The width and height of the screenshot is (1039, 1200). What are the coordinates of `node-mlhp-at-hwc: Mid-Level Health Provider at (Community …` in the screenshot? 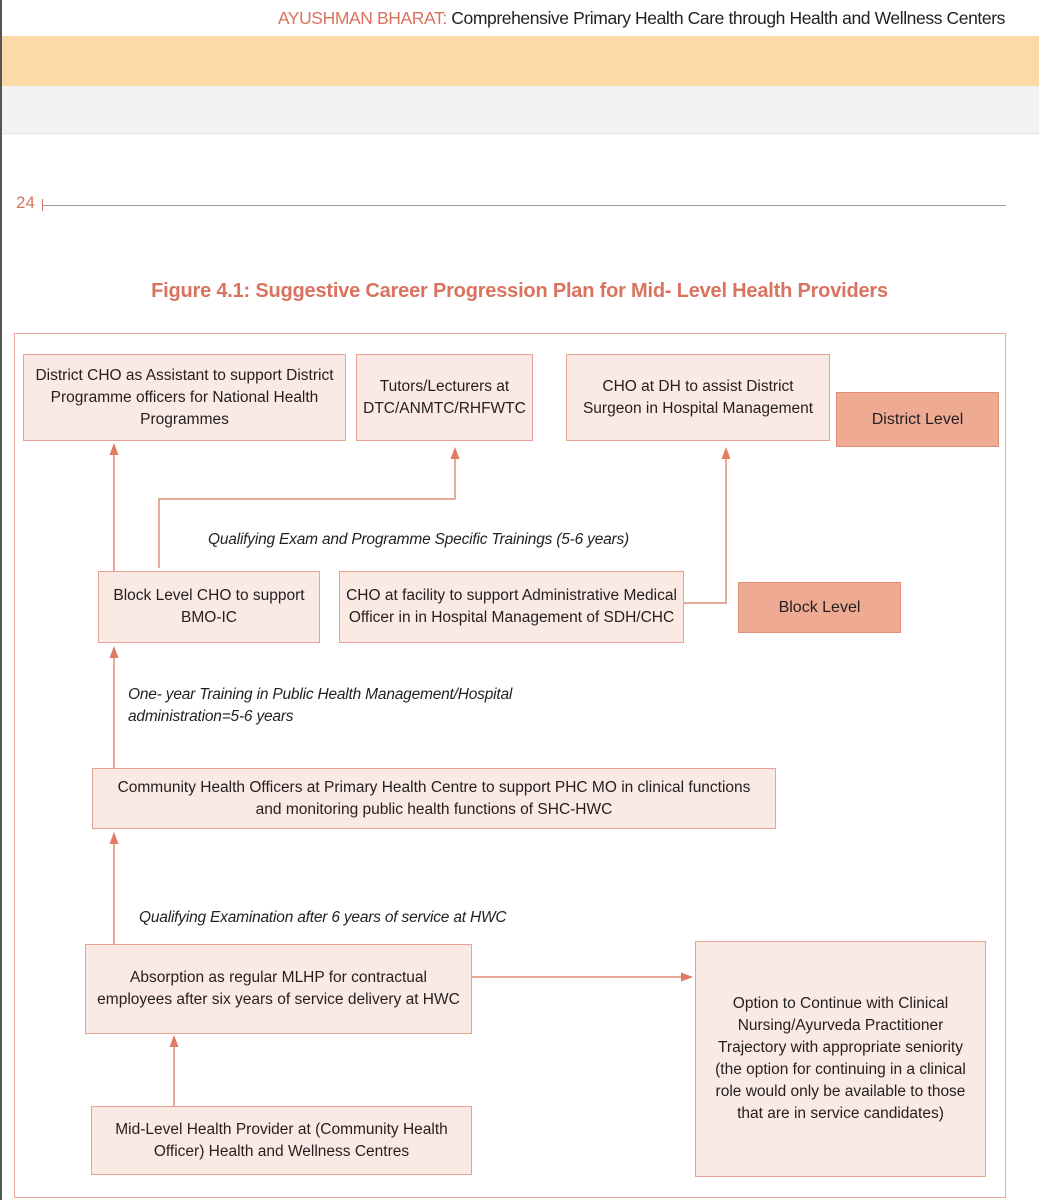 It's located at (281, 1140).